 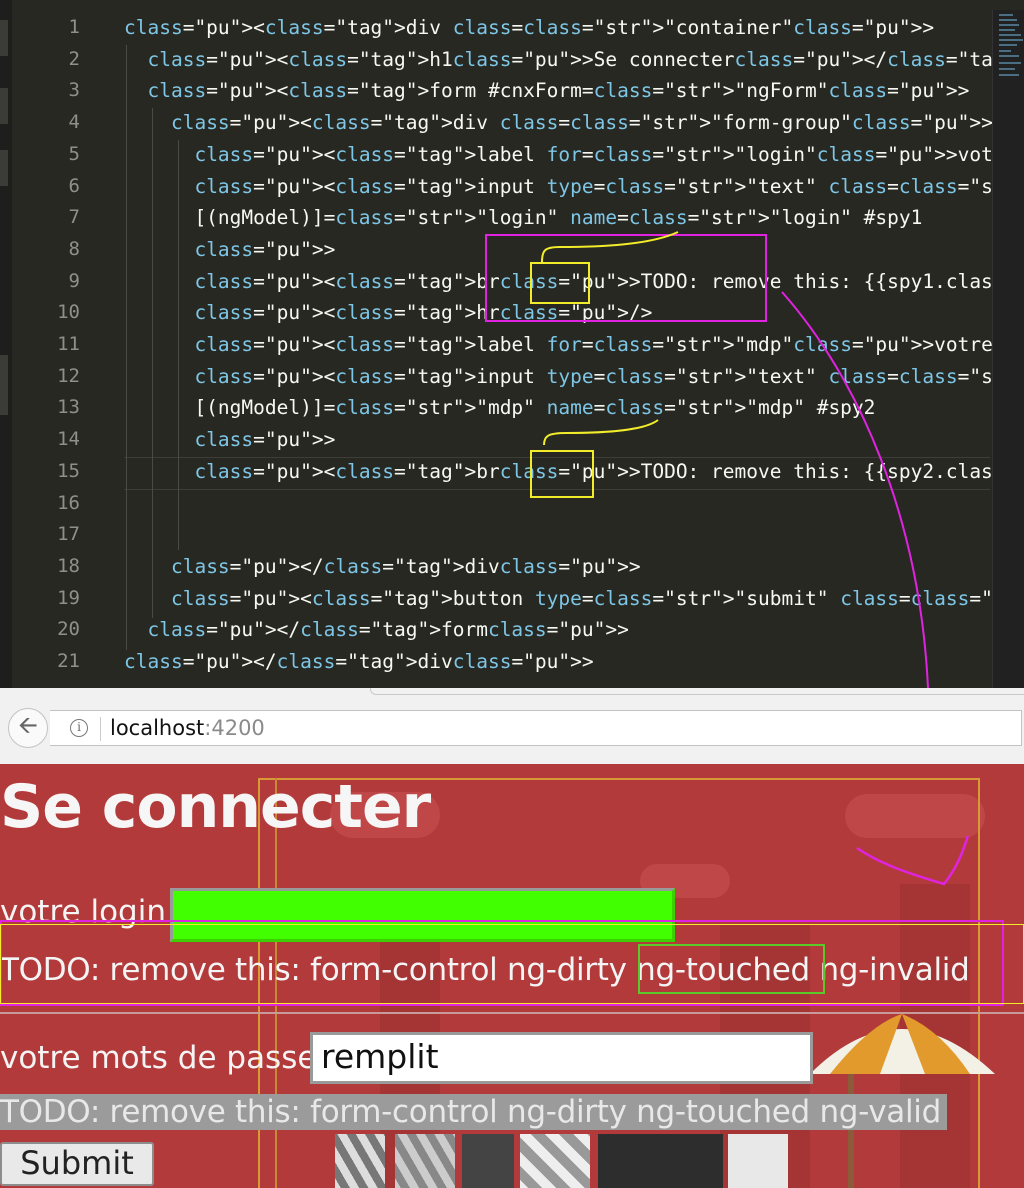 I want to click on url-divider, so click(x=100, y=729).